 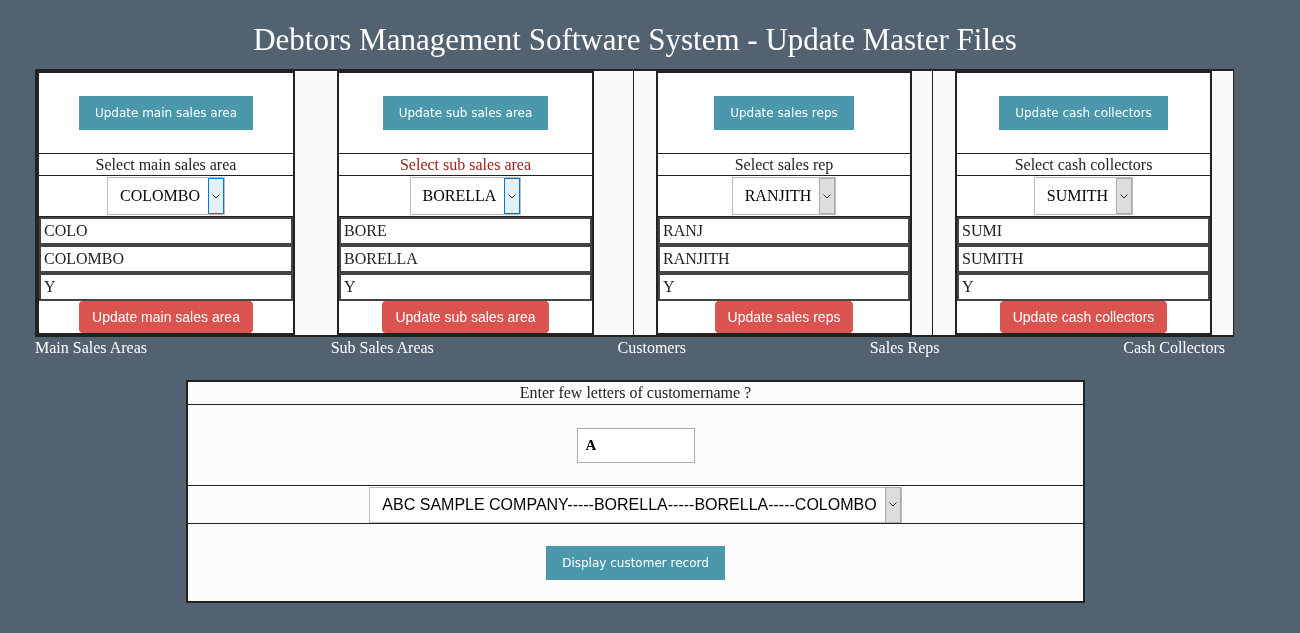 What do you see at coordinates (465, 231) in the screenshot?
I see `input-field: BORE` at bounding box center [465, 231].